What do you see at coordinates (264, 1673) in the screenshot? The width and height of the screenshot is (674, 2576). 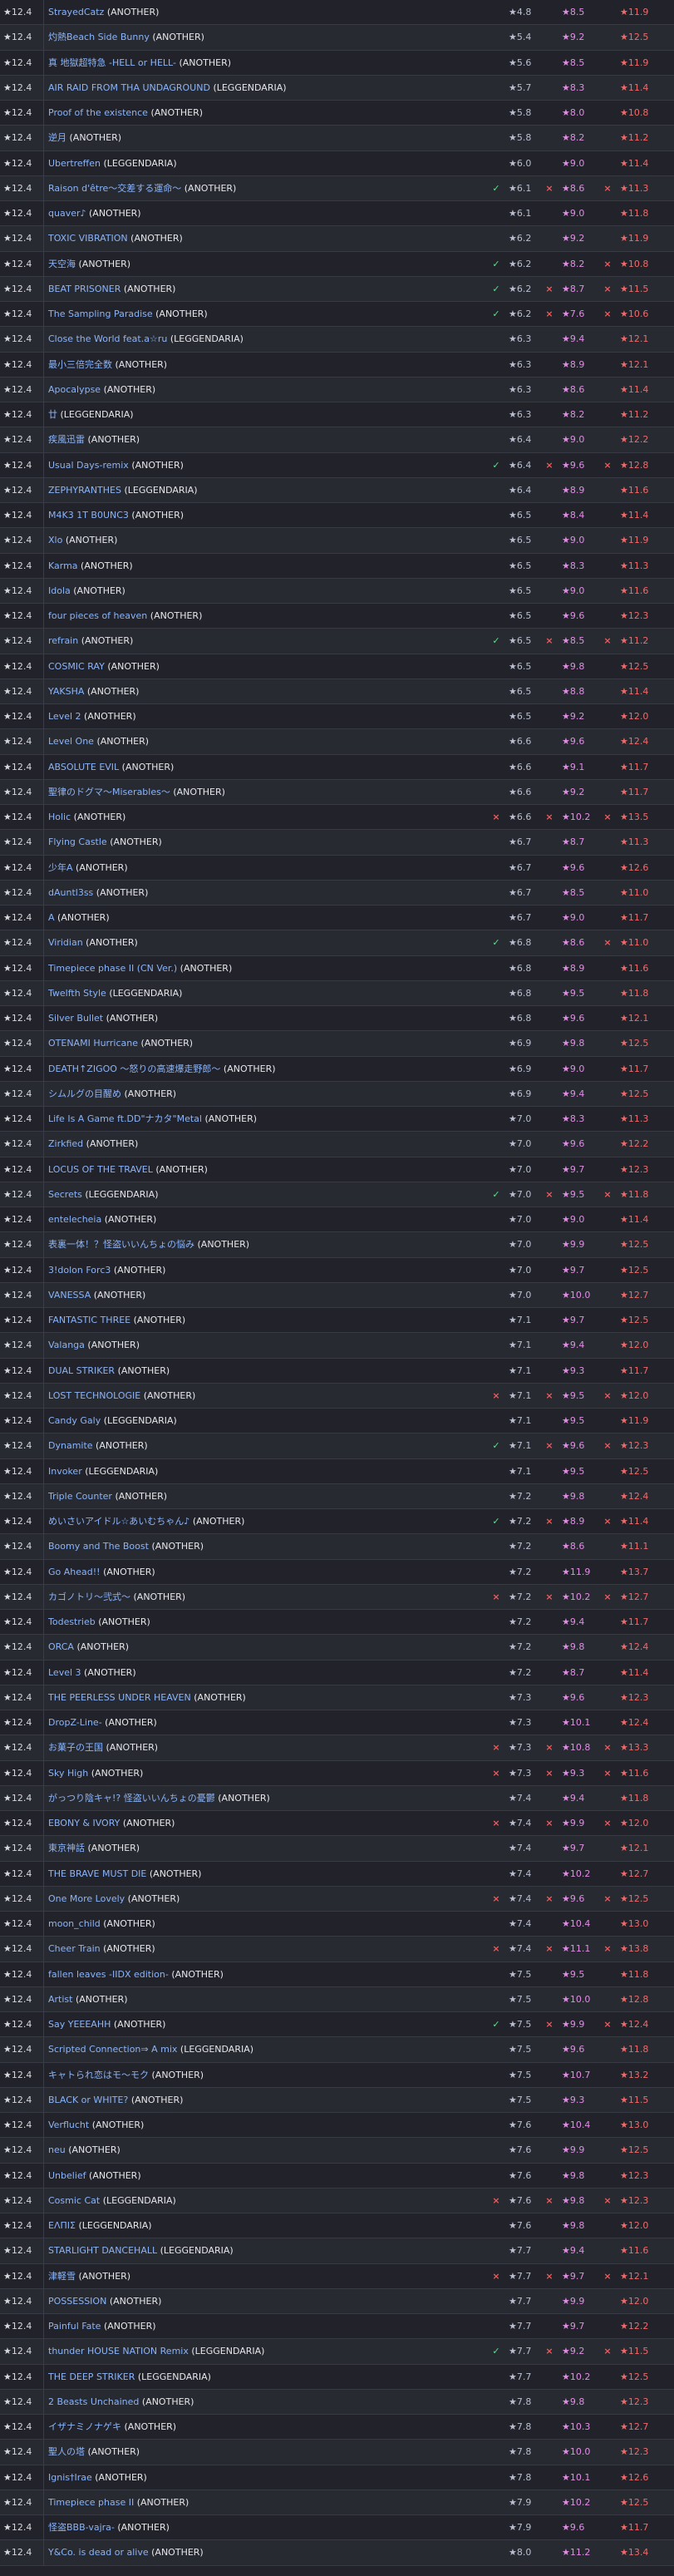 I see `song-title-cell: Level 3 (ANOTHER)` at bounding box center [264, 1673].